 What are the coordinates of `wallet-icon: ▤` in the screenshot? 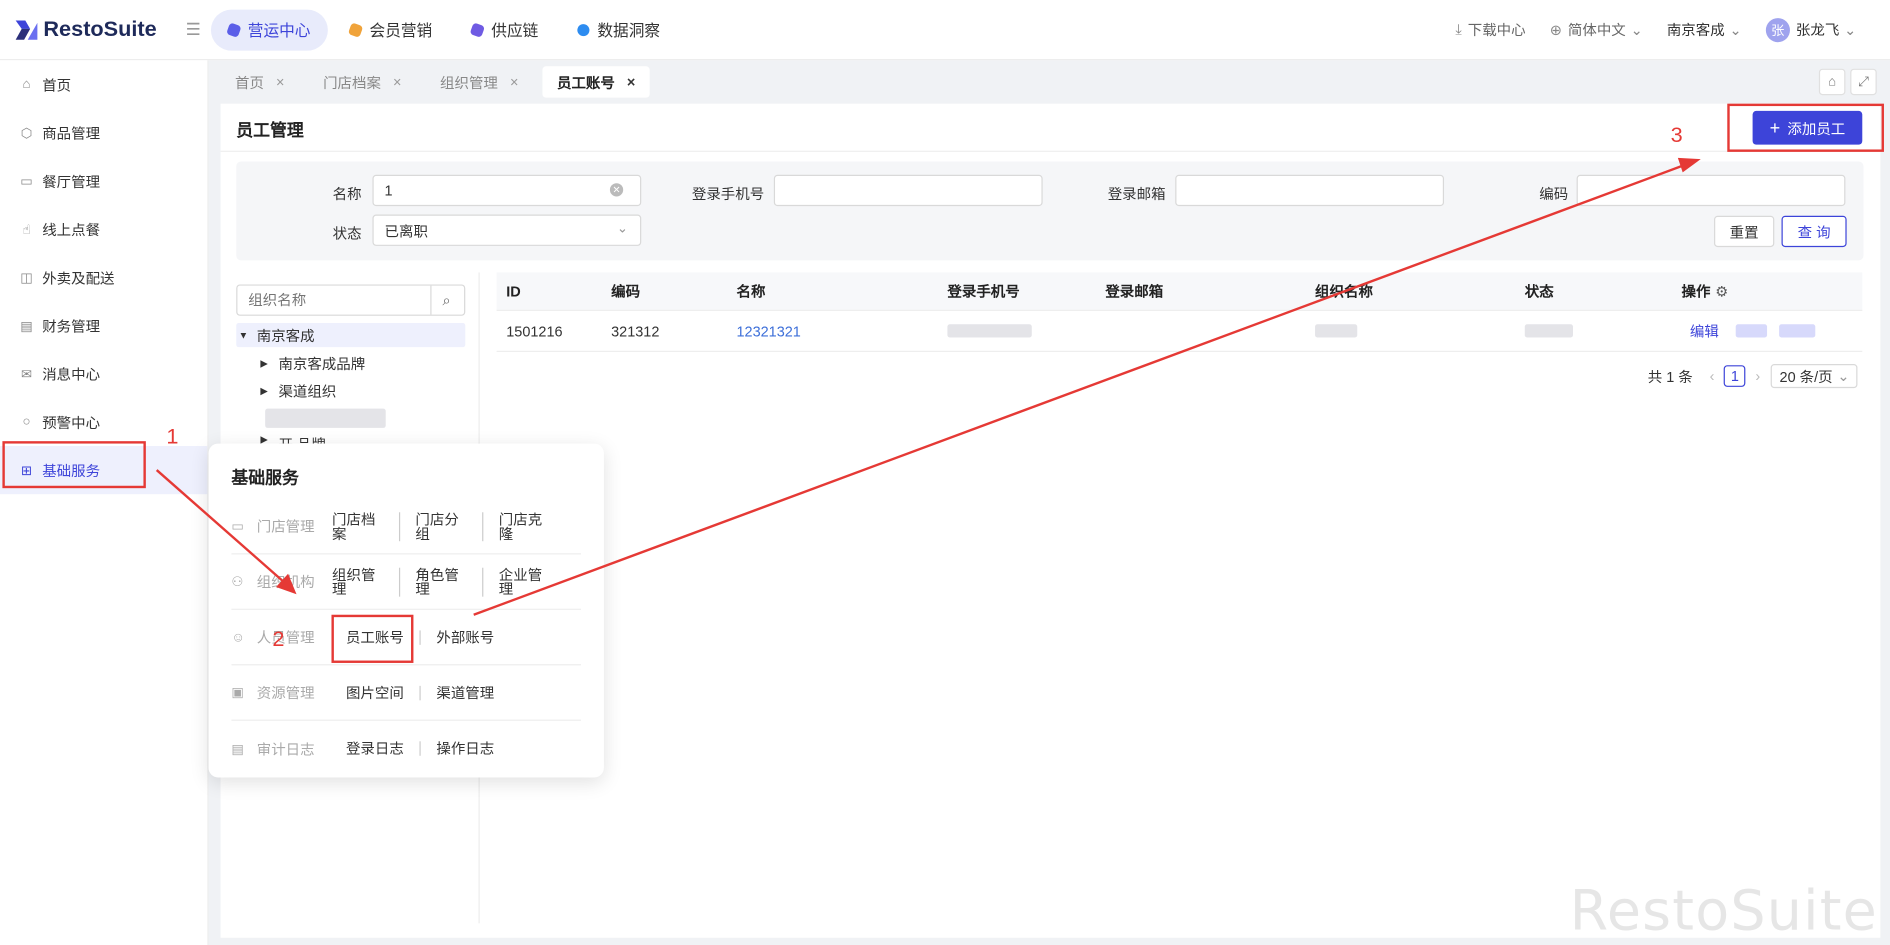 It's located at (26, 326).